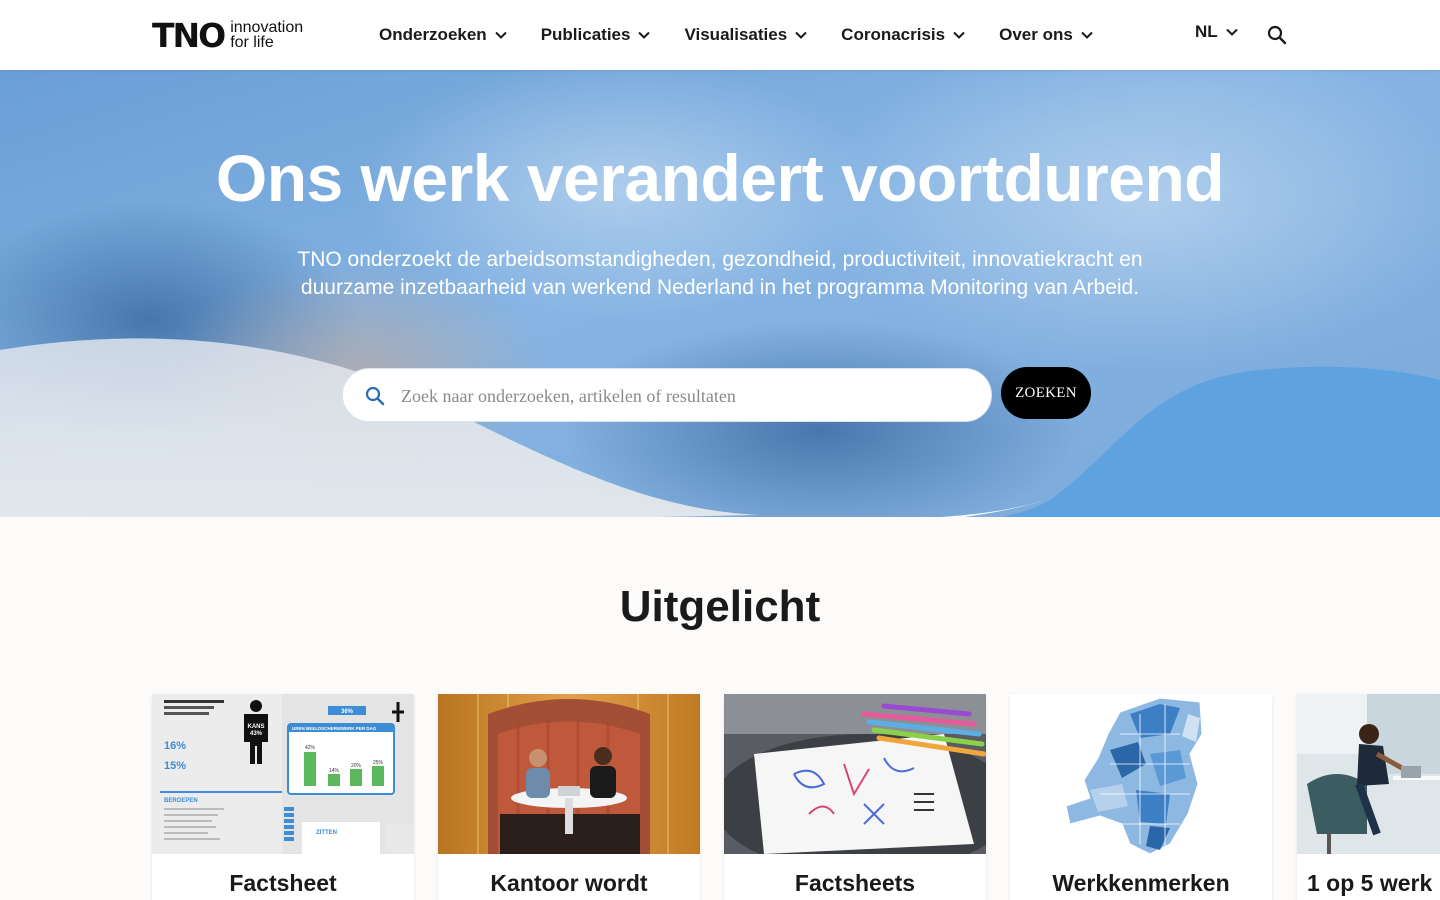 The image size is (1440, 900). I want to click on featured-card-kantoor: Kantoor wordt, so click(569, 797).